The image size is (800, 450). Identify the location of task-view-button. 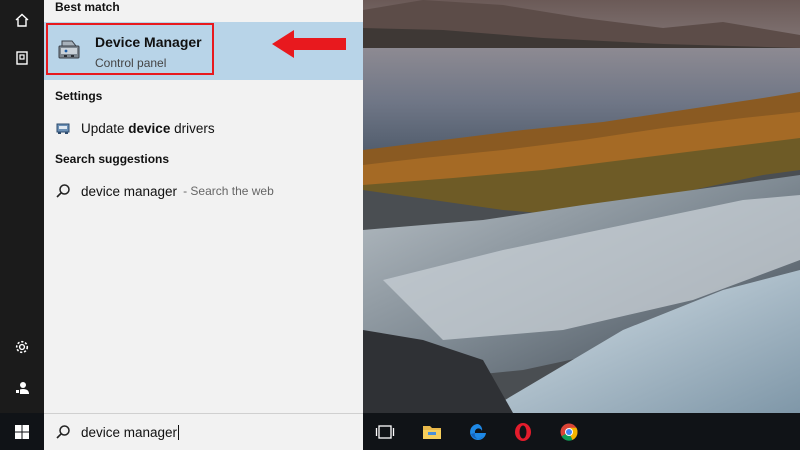
(385, 431).